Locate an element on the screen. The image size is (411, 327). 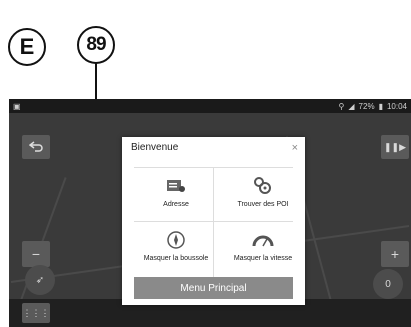
battery-icon: ▮ is located at coordinates (380, 106).